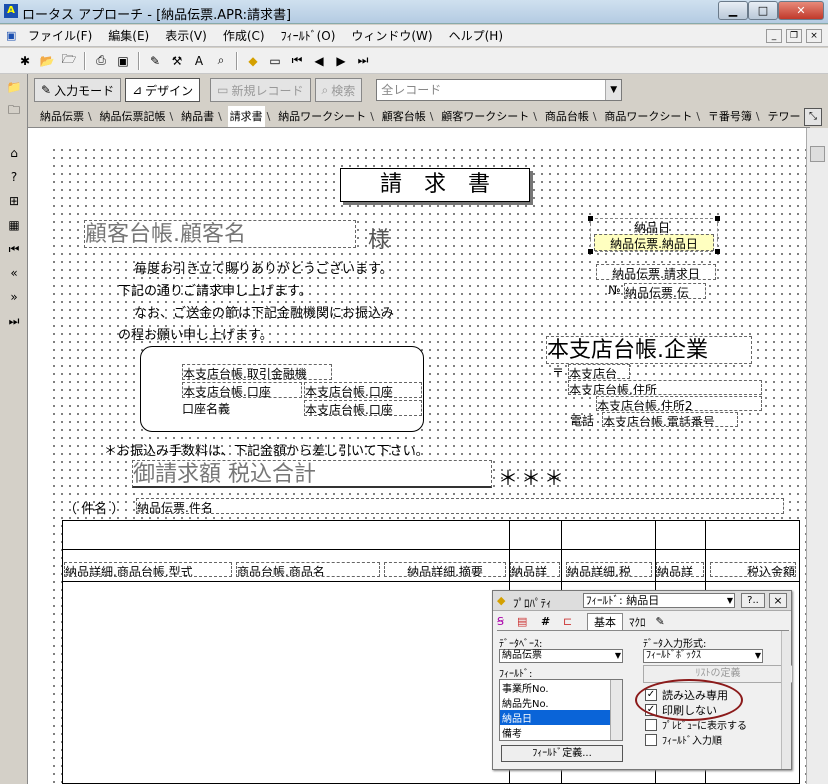 The height and width of the screenshot is (784, 828). Describe the element at coordinates (297, 61) in the screenshot. I see `first-record-icon: ⏮` at that location.